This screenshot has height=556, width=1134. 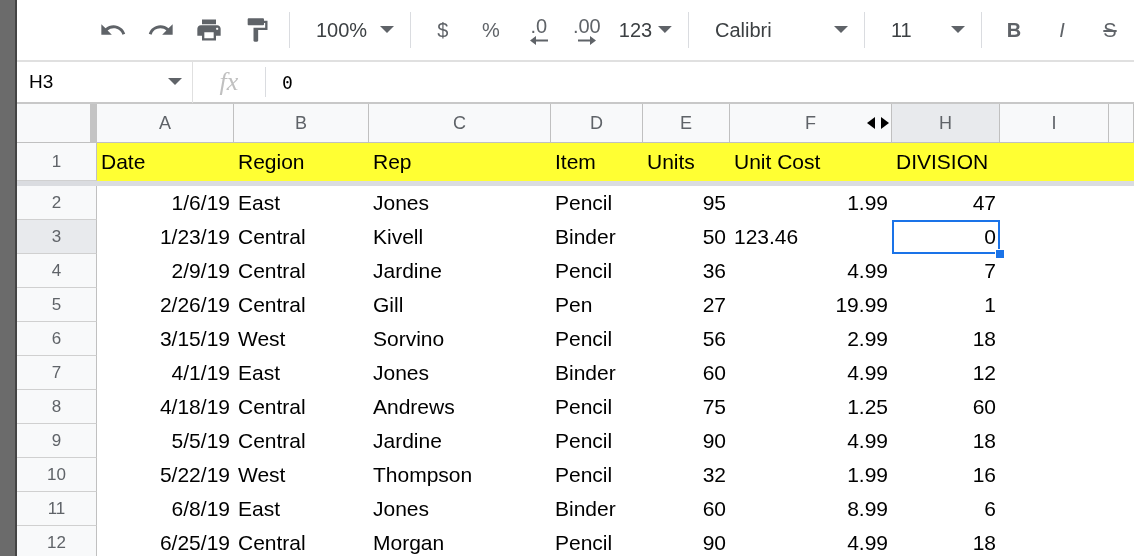 I want to click on table-cell: 6/25/19, so click(x=194, y=543).